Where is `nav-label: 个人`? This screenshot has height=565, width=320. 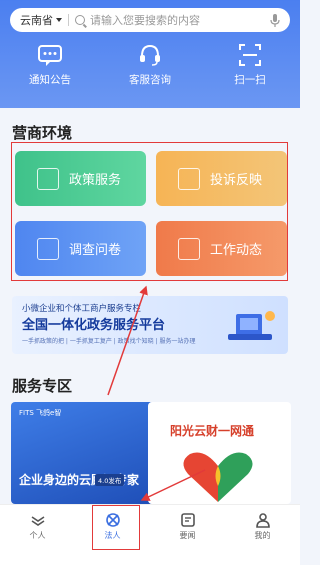 nav-label: 个人 is located at coordinates (37, 535).